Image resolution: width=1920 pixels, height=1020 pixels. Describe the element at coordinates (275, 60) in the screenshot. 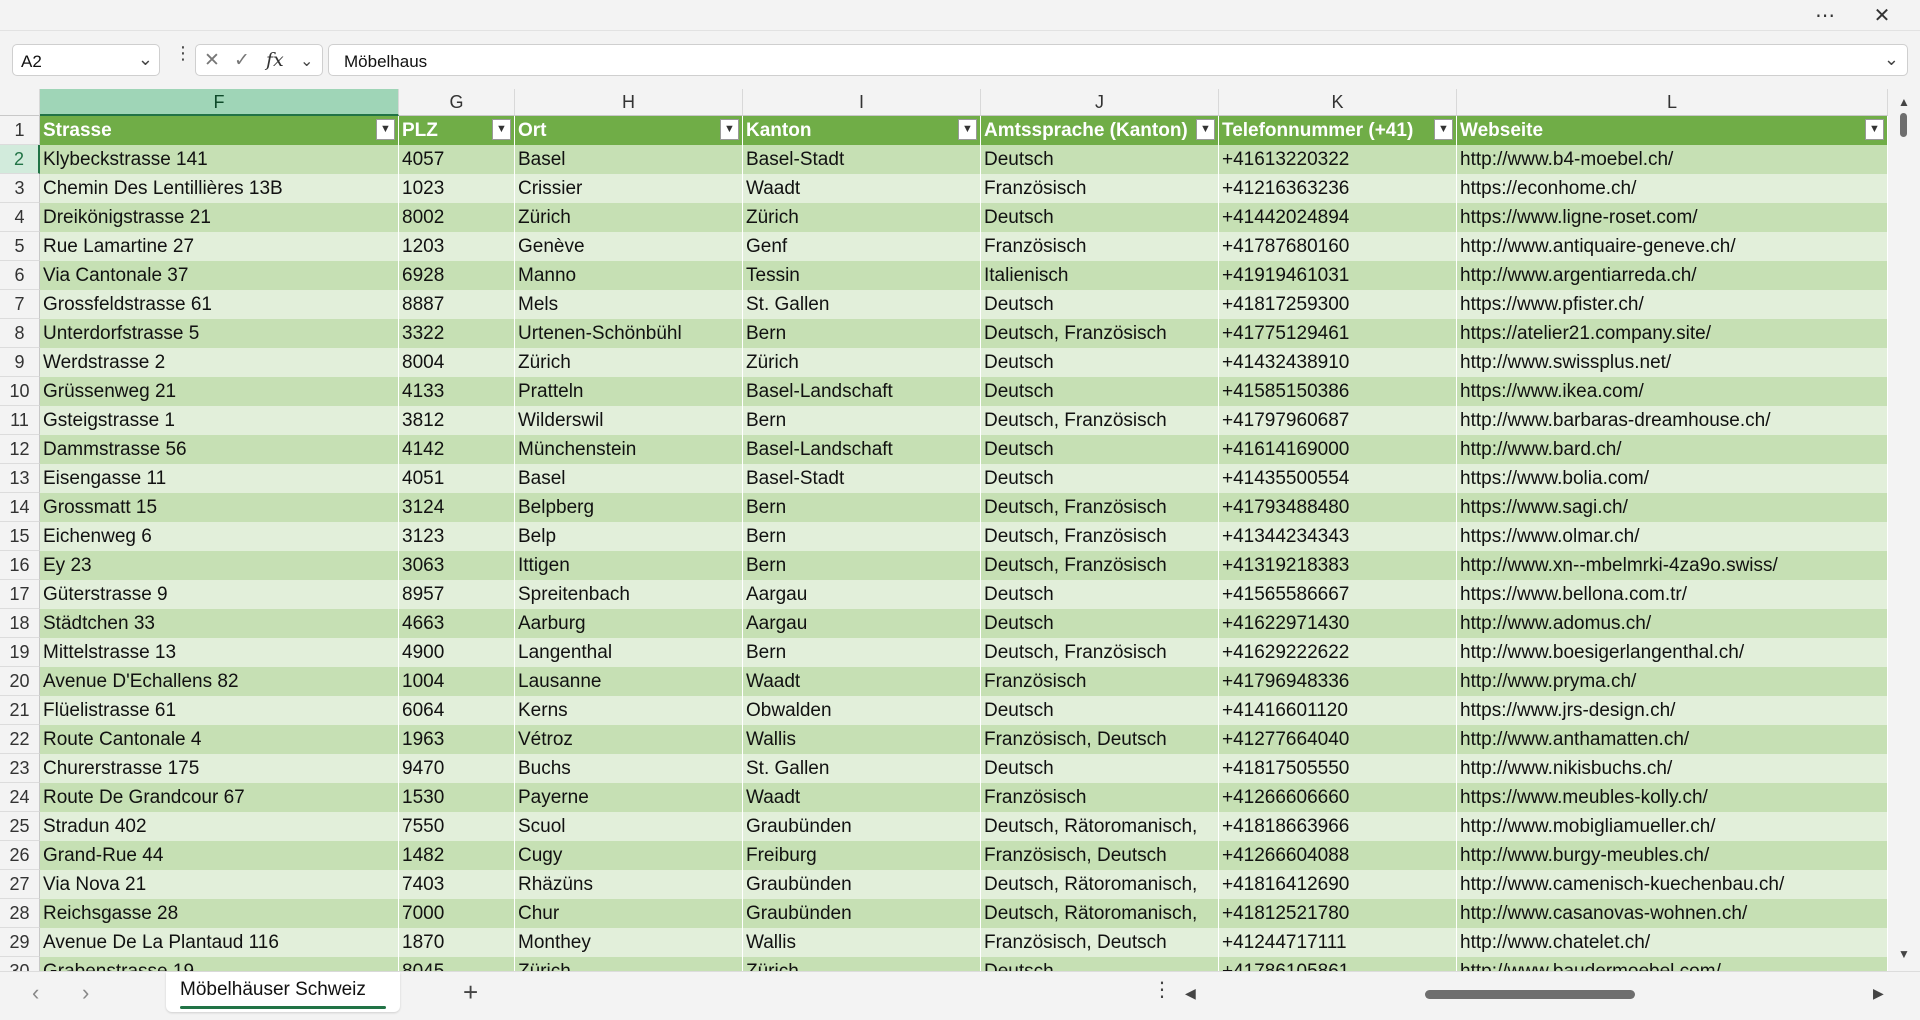

I see `insert-function-button: fx` at that location.